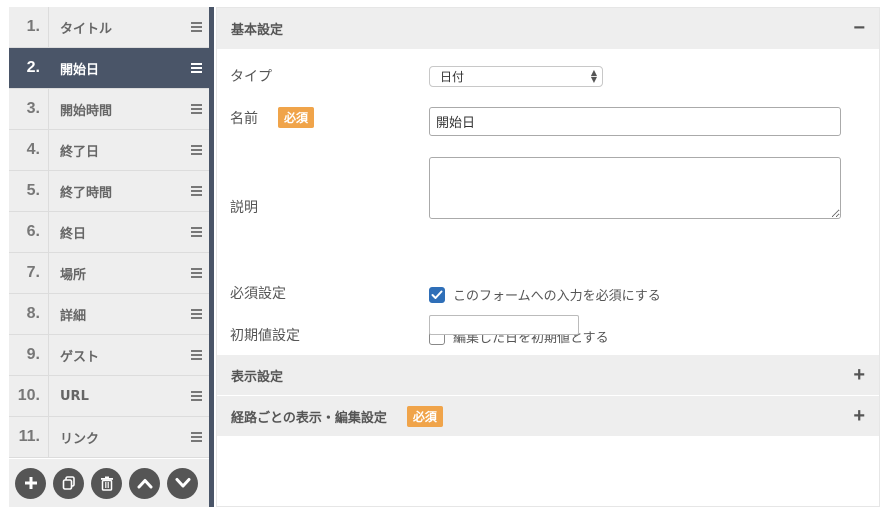 This screenshot has height=507, width=884. I want to click on required-checkbox, so click(437, 294).